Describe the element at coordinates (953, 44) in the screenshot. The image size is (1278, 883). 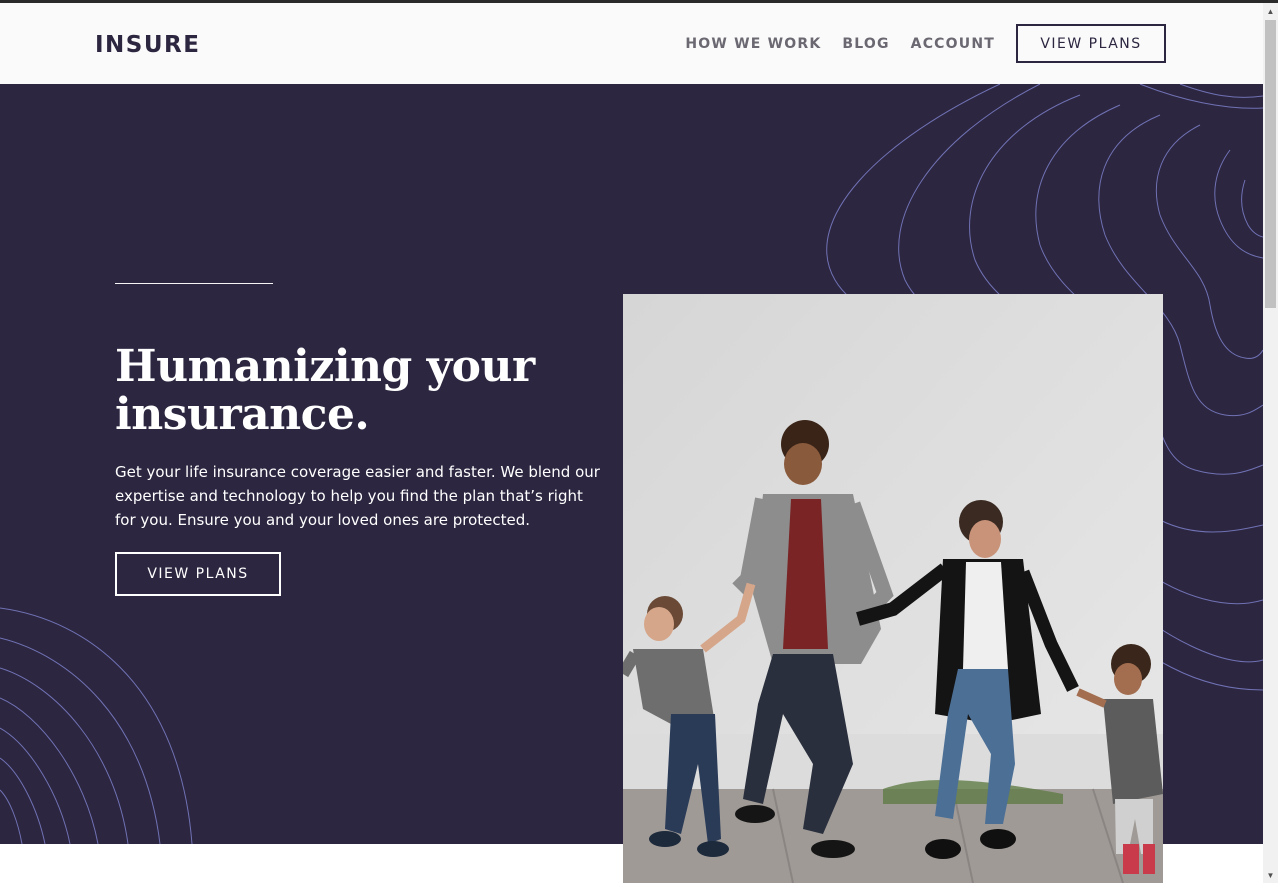
I see `nav-link-account: ACCOUNT` at that location.